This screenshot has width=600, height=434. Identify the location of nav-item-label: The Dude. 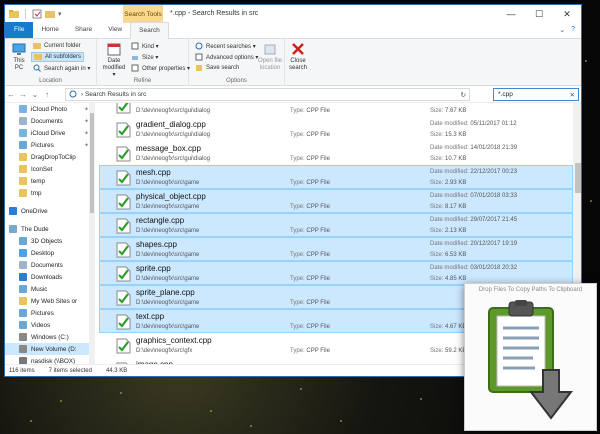
(35, 229).